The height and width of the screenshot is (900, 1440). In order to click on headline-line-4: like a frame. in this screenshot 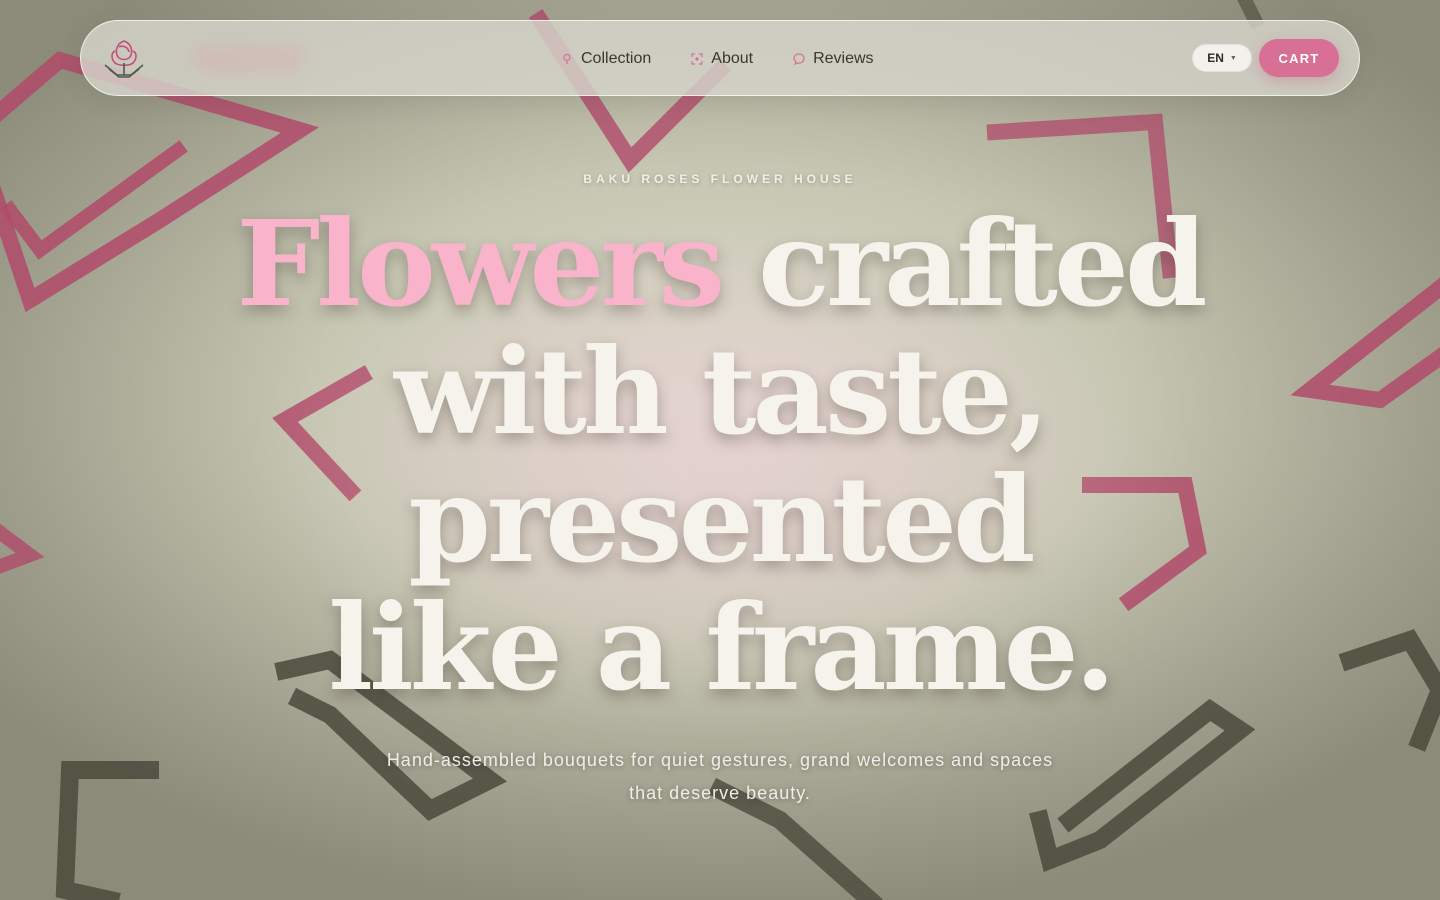, I will do `click(722, 647)`.